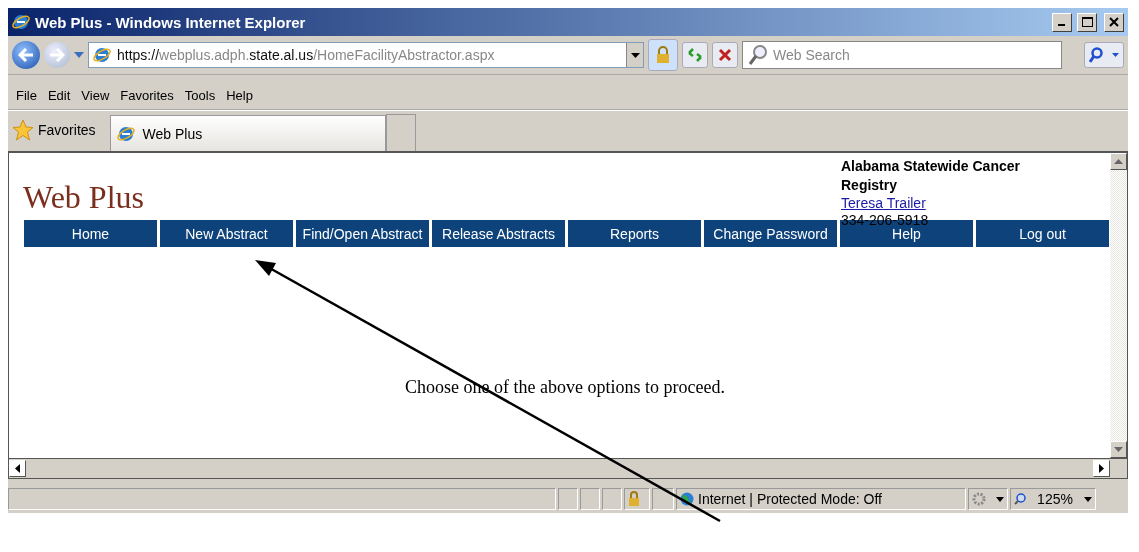 The image size is (1139, 552). What do you see at coordinates (1053, 499) in the screenshot?
I see `zoom-button: 125%` at bounding box center [1053, 499].